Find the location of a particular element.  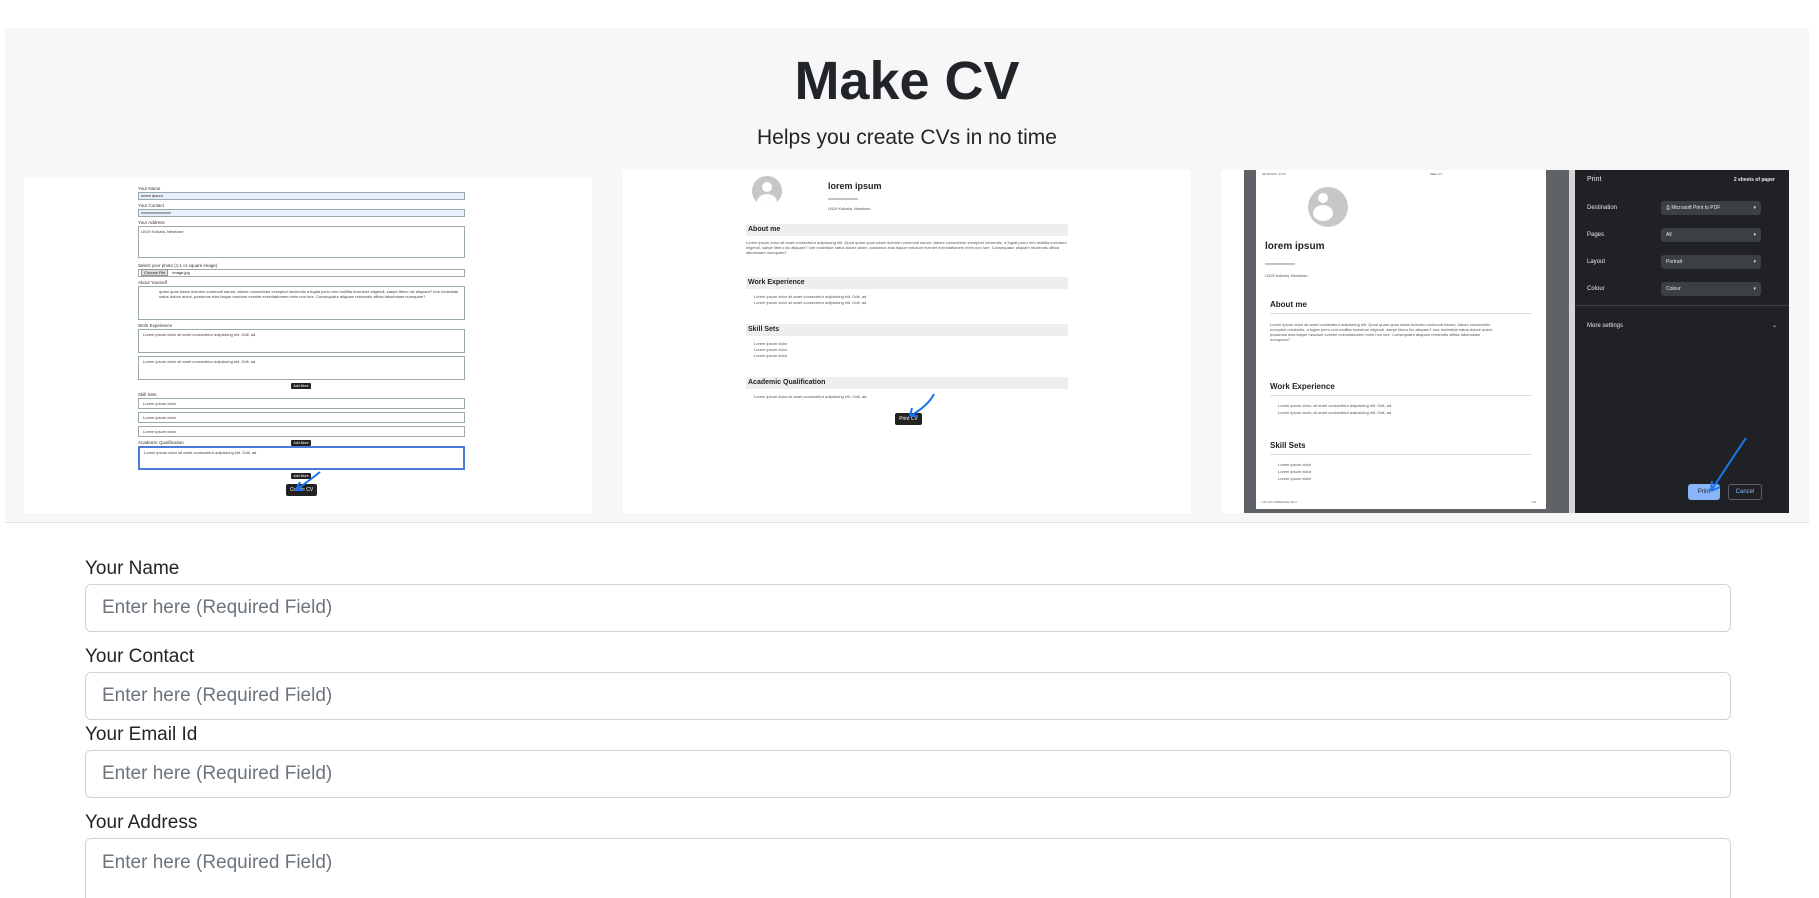

mini-add-more-work: Add More is located at coordinates (301, 386).